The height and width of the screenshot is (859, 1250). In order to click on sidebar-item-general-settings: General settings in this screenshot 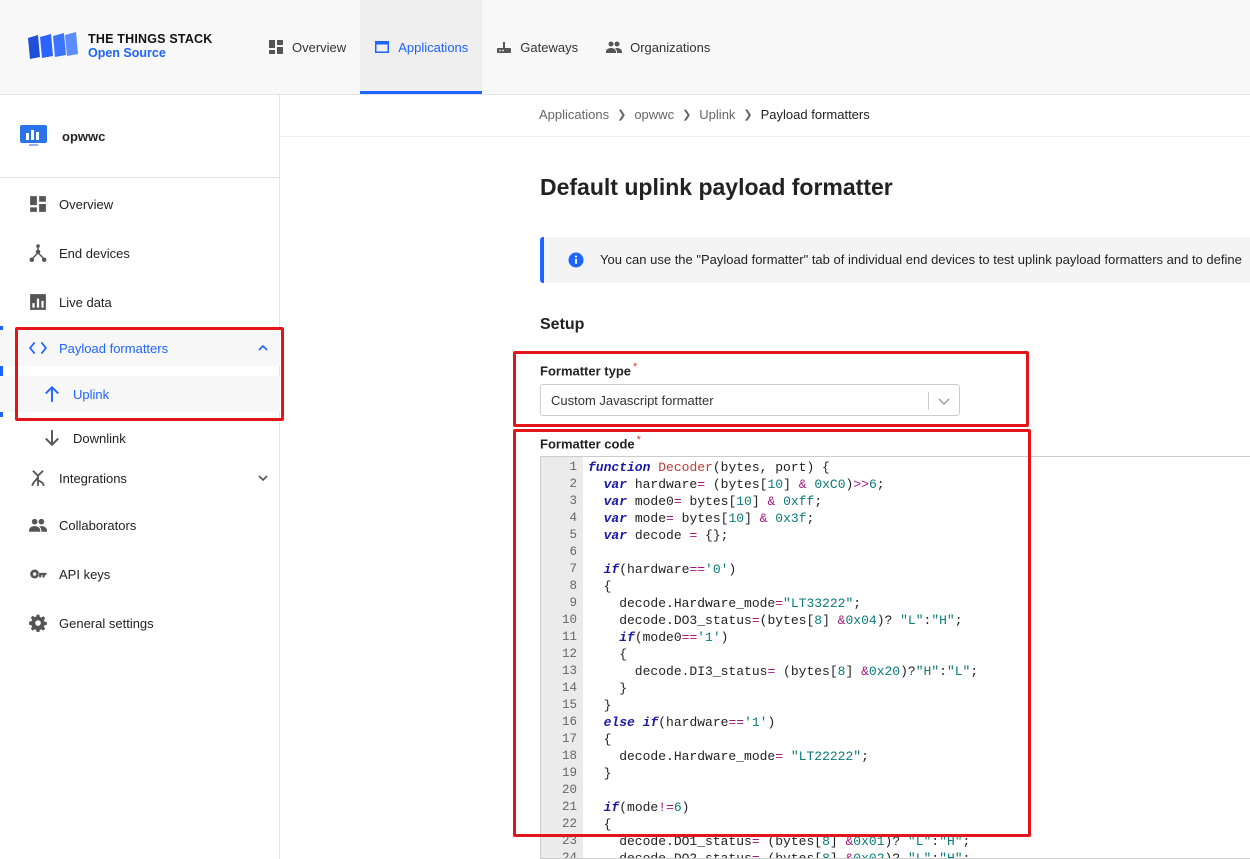, I will do `click(140, 623)`.